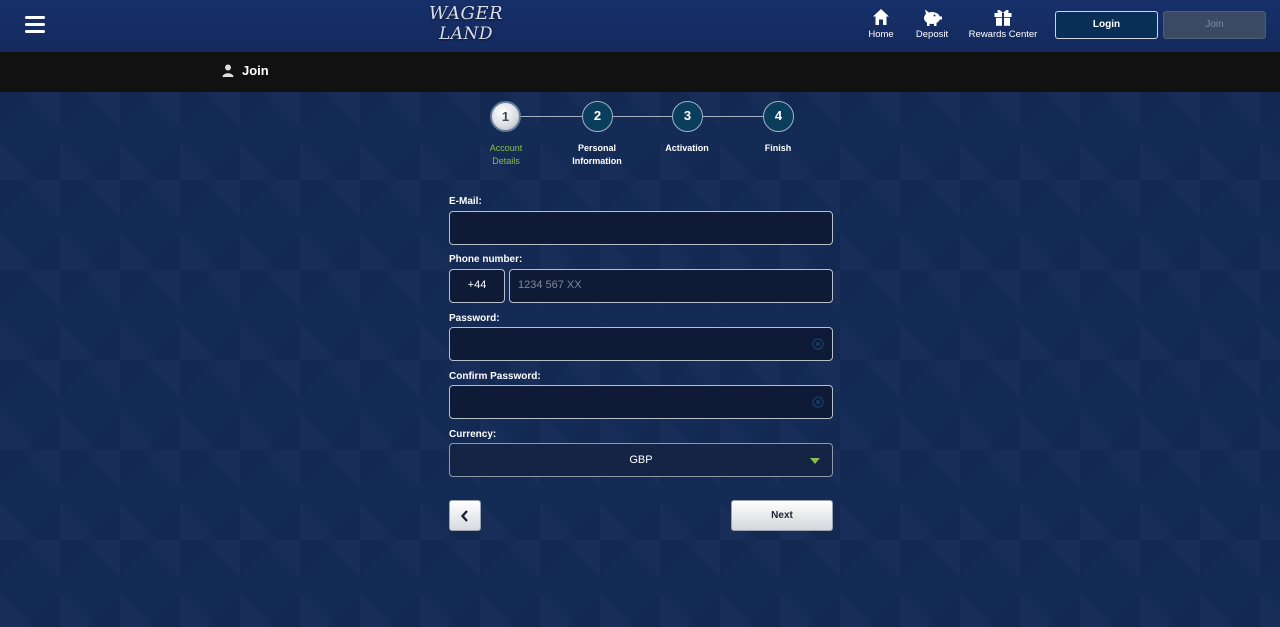 This screenshot has width=1280, height=627. What do you see at coordinates (881, 27) in the screenshot?
I see `nav-home-button: Home` at bounding box center [881, 27].